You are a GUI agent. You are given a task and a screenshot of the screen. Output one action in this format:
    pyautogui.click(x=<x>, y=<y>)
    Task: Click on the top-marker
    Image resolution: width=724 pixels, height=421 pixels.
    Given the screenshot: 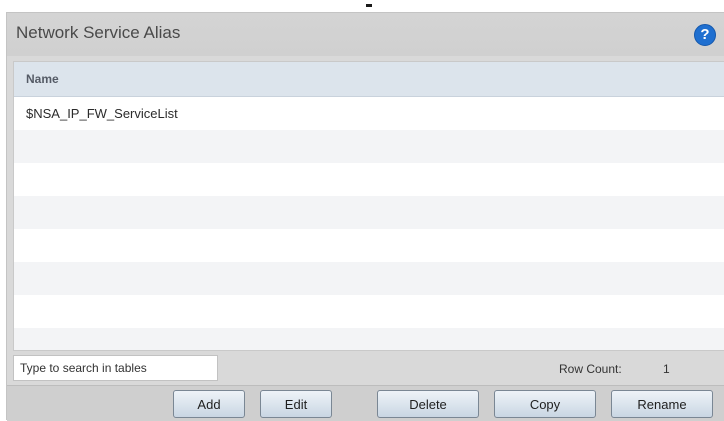 What is the action you would take?
    pyautogui.click(x=369, y=5)
    